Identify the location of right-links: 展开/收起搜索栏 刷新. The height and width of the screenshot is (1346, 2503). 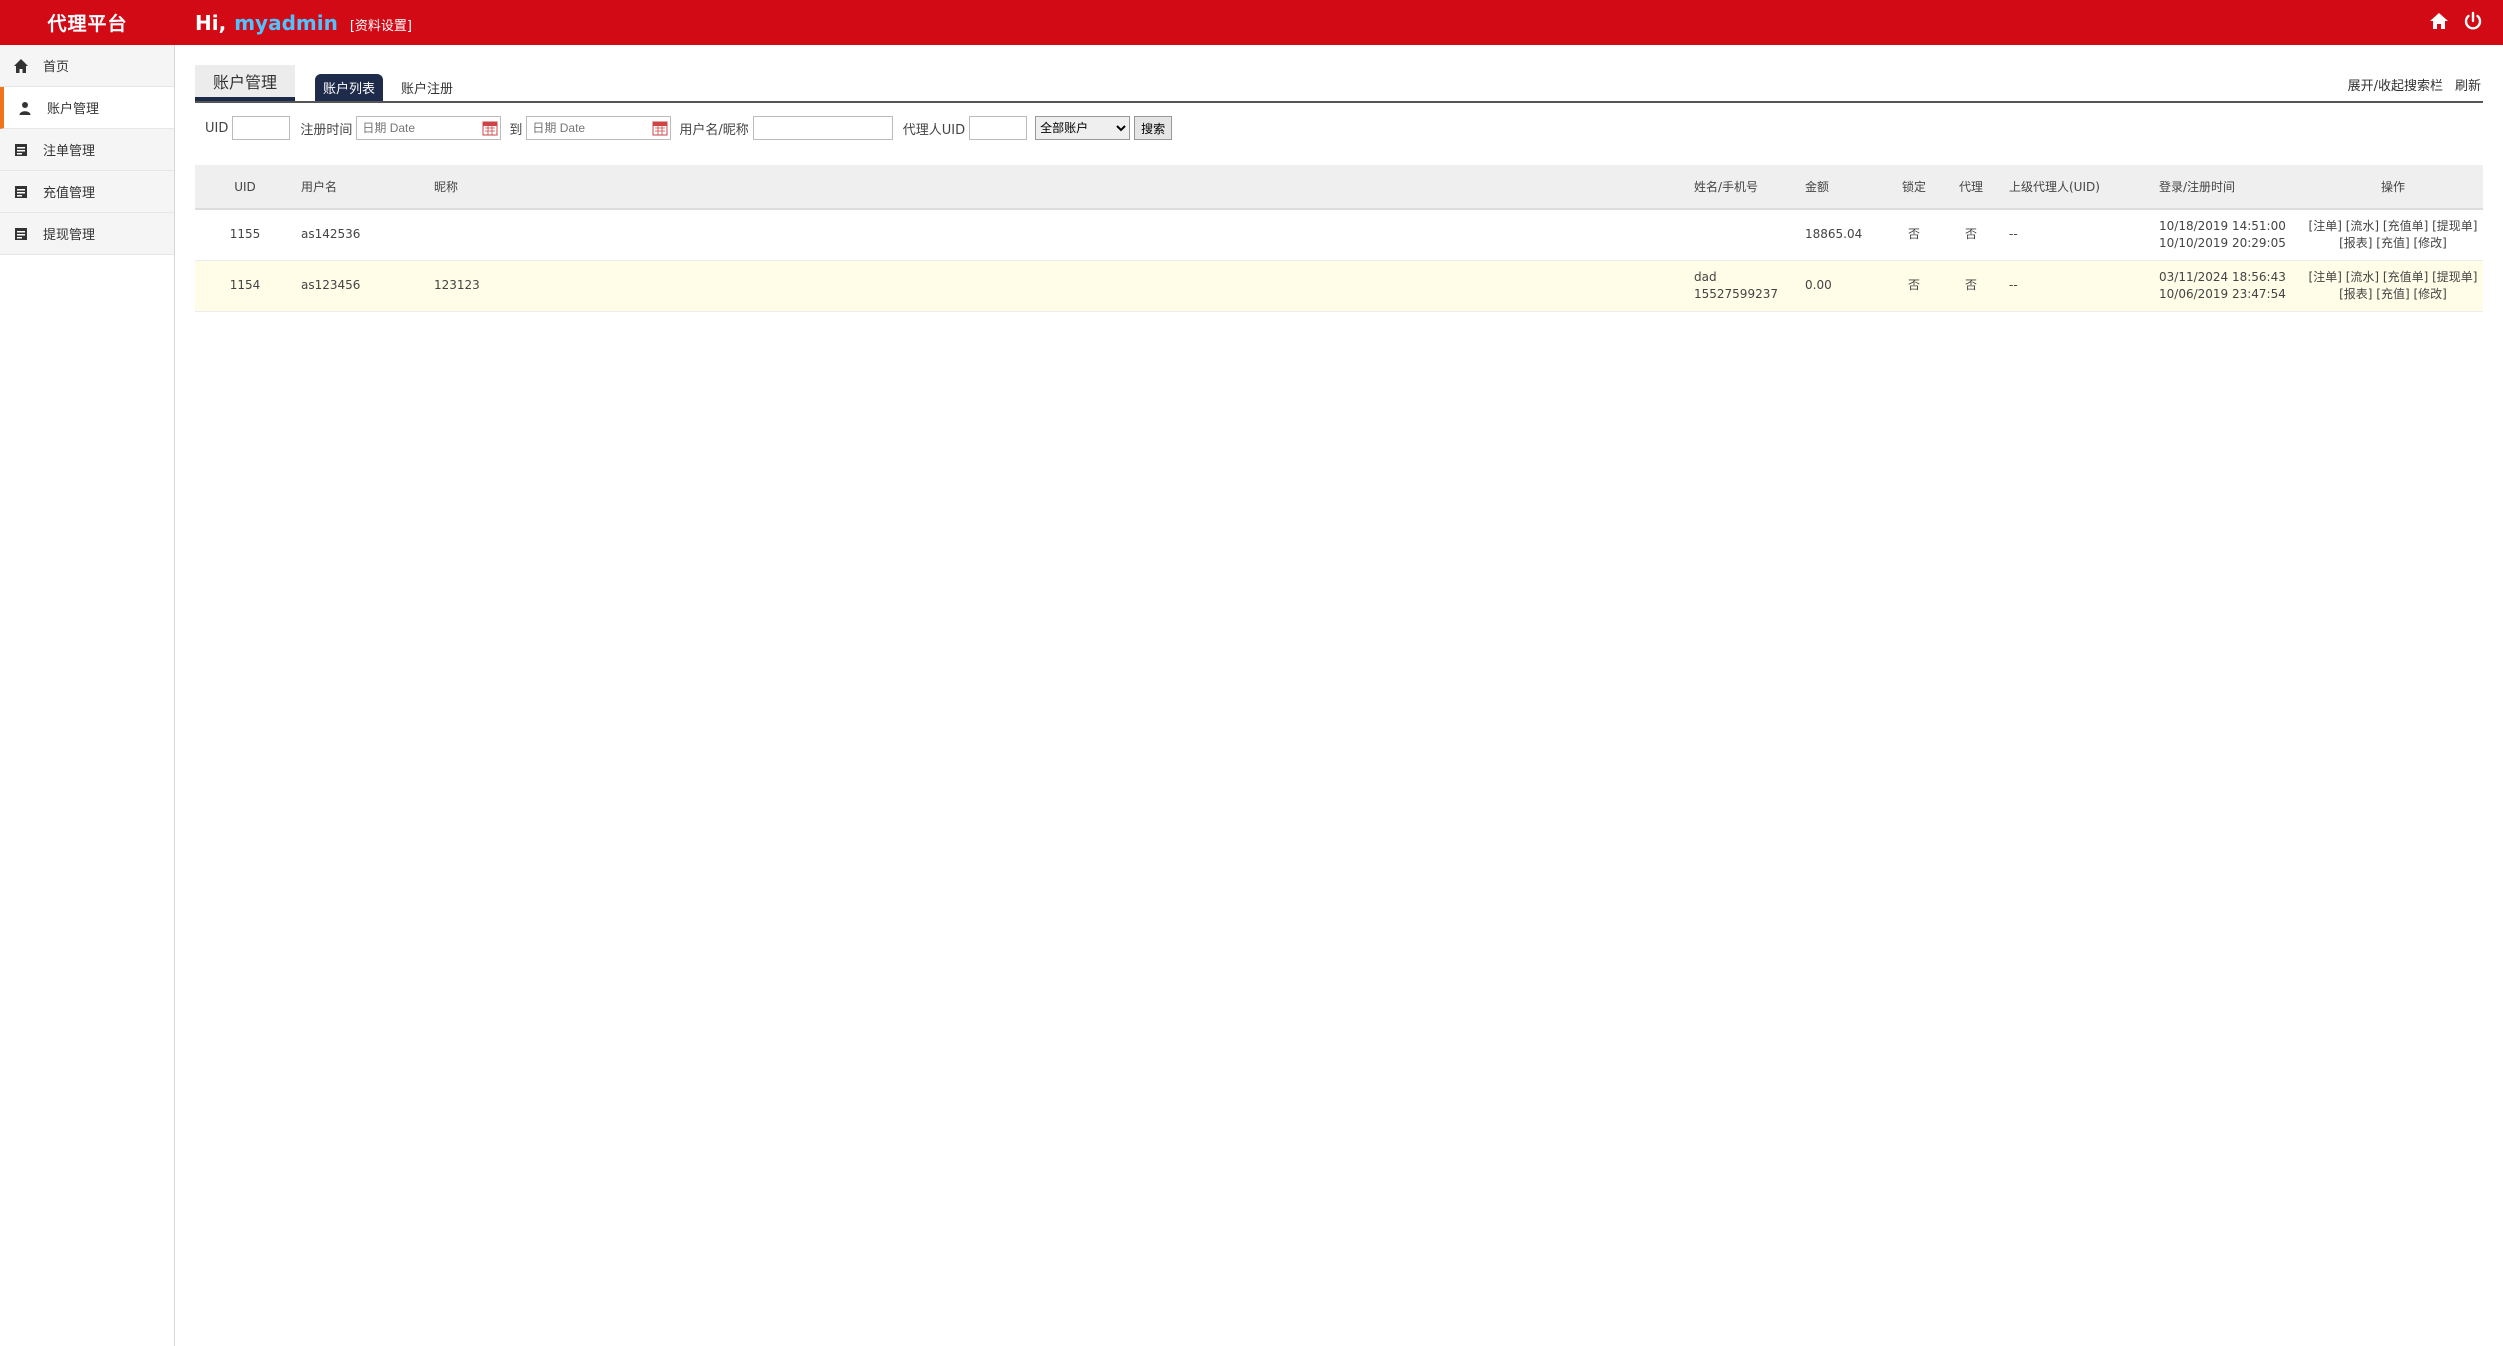
(2414, 84).